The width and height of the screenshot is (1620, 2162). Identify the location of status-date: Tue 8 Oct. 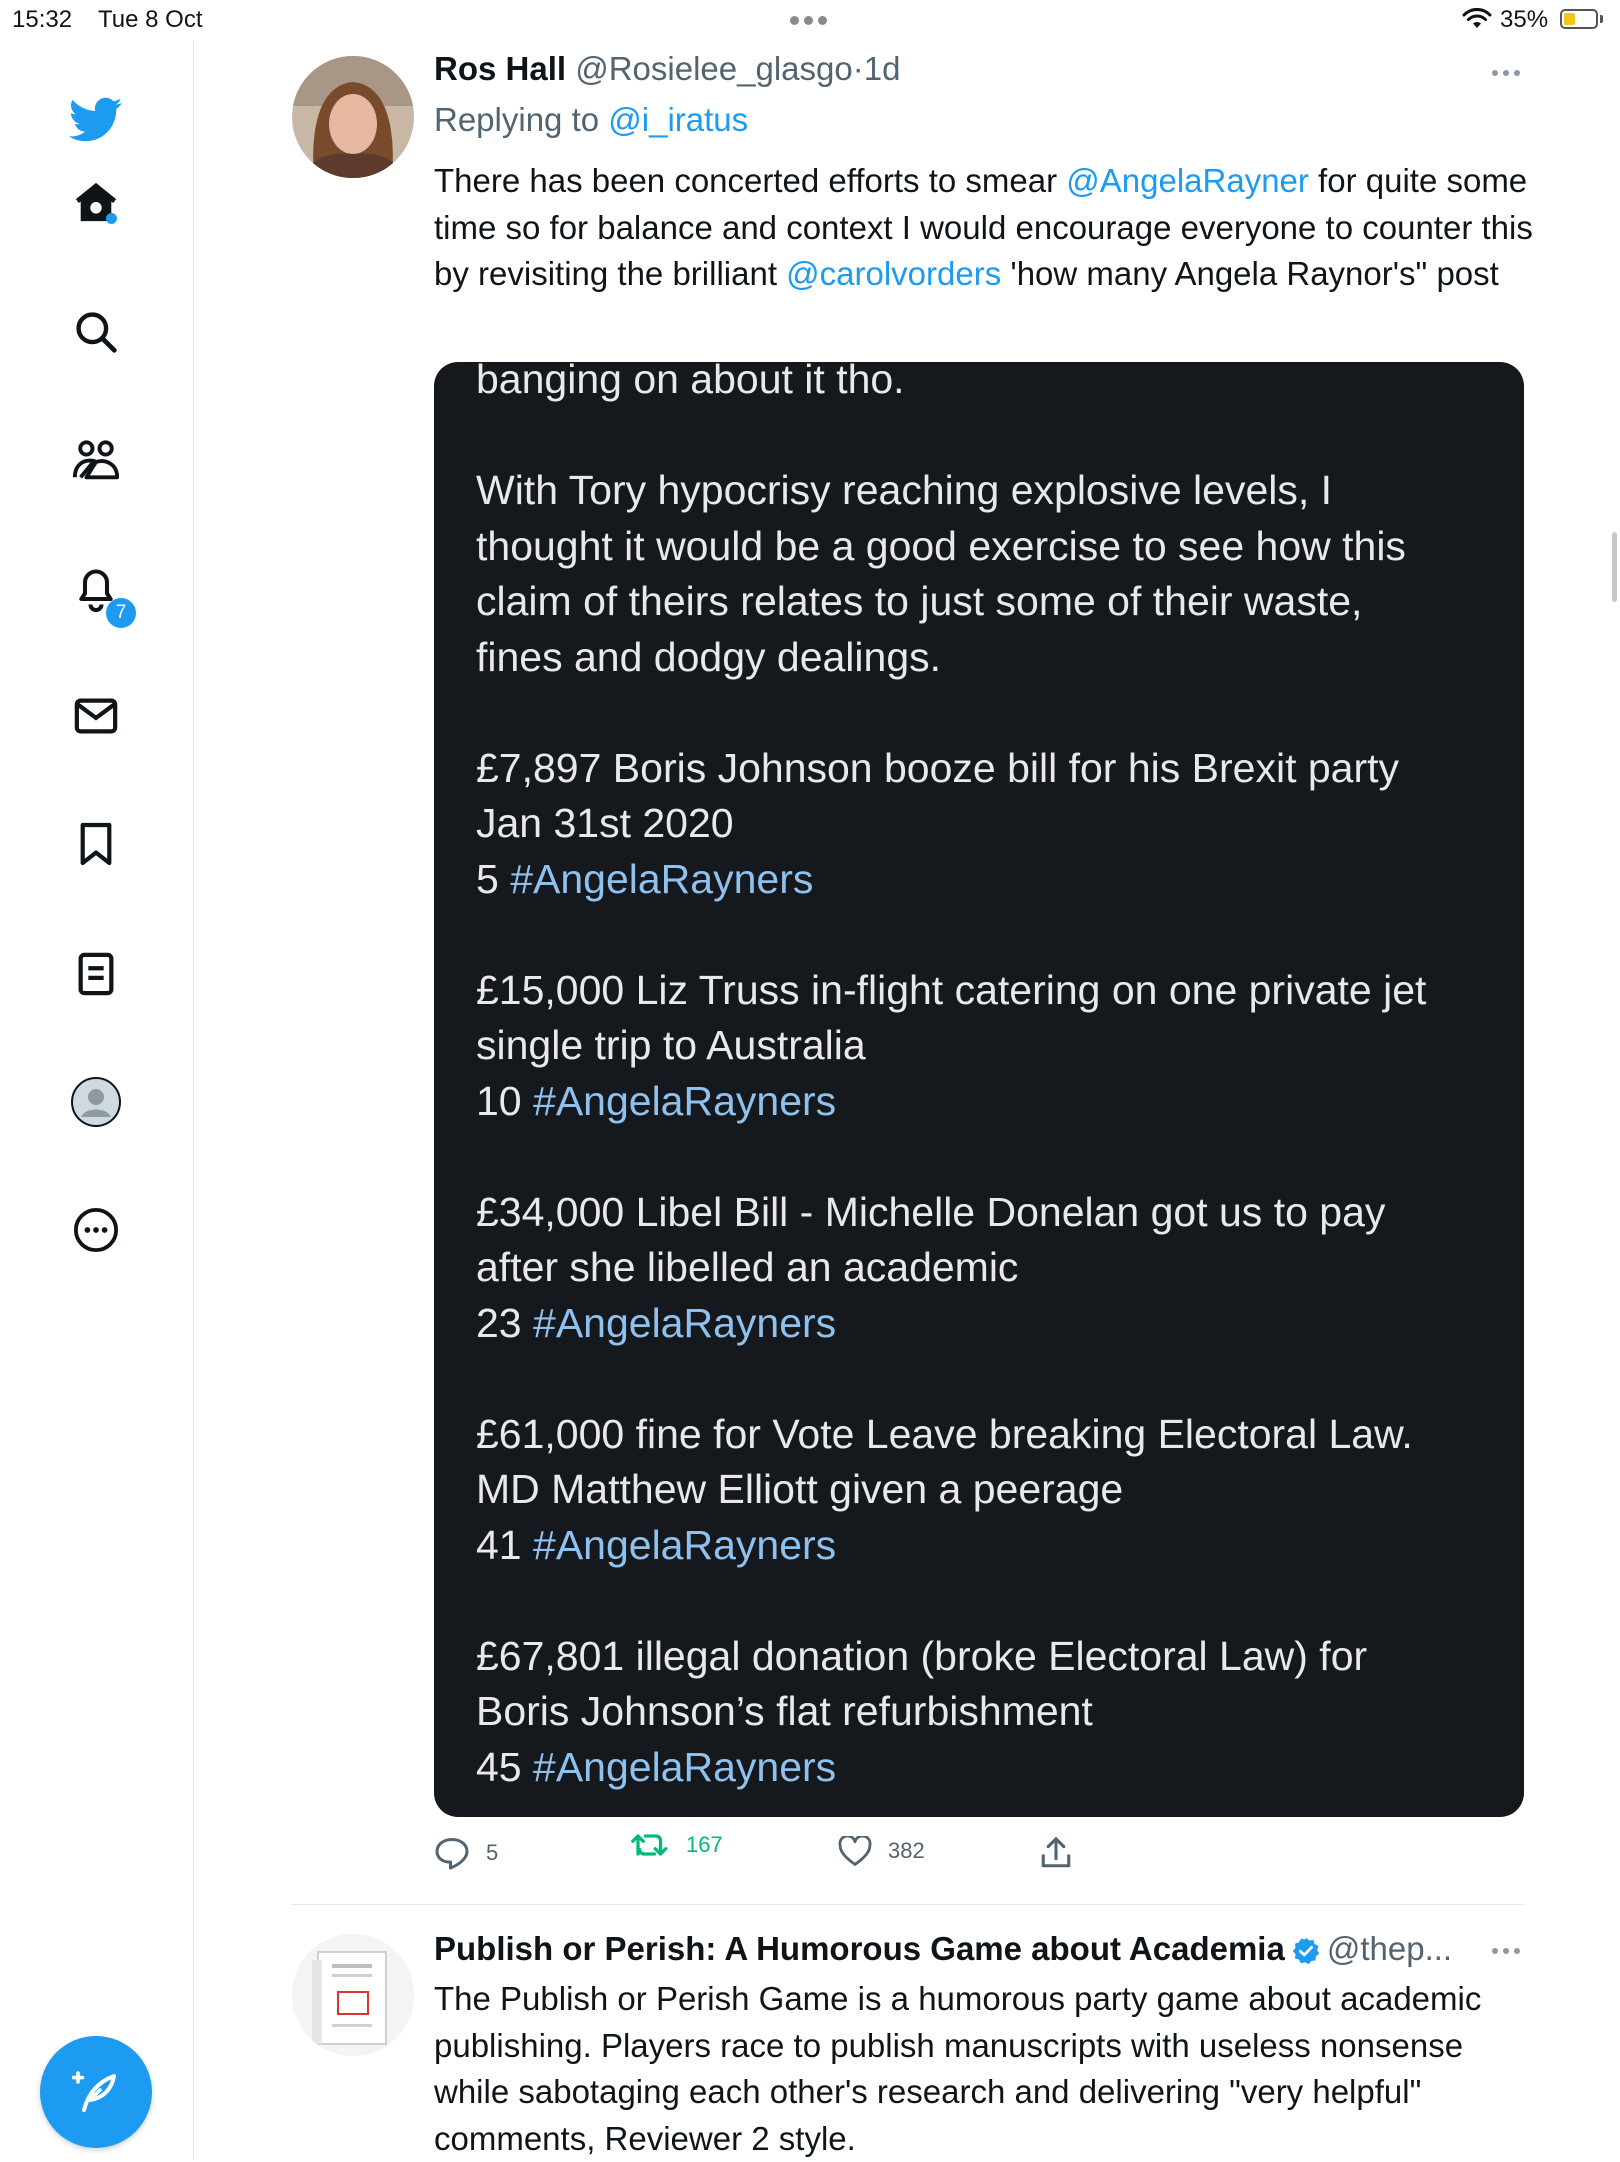
(150, 19).